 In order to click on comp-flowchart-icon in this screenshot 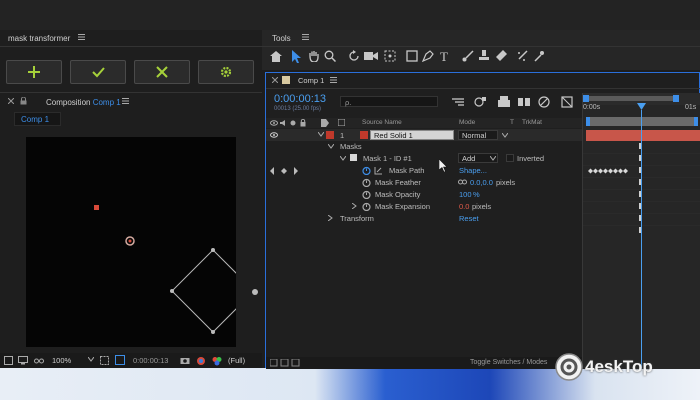, I will do `click(458, 102)`.